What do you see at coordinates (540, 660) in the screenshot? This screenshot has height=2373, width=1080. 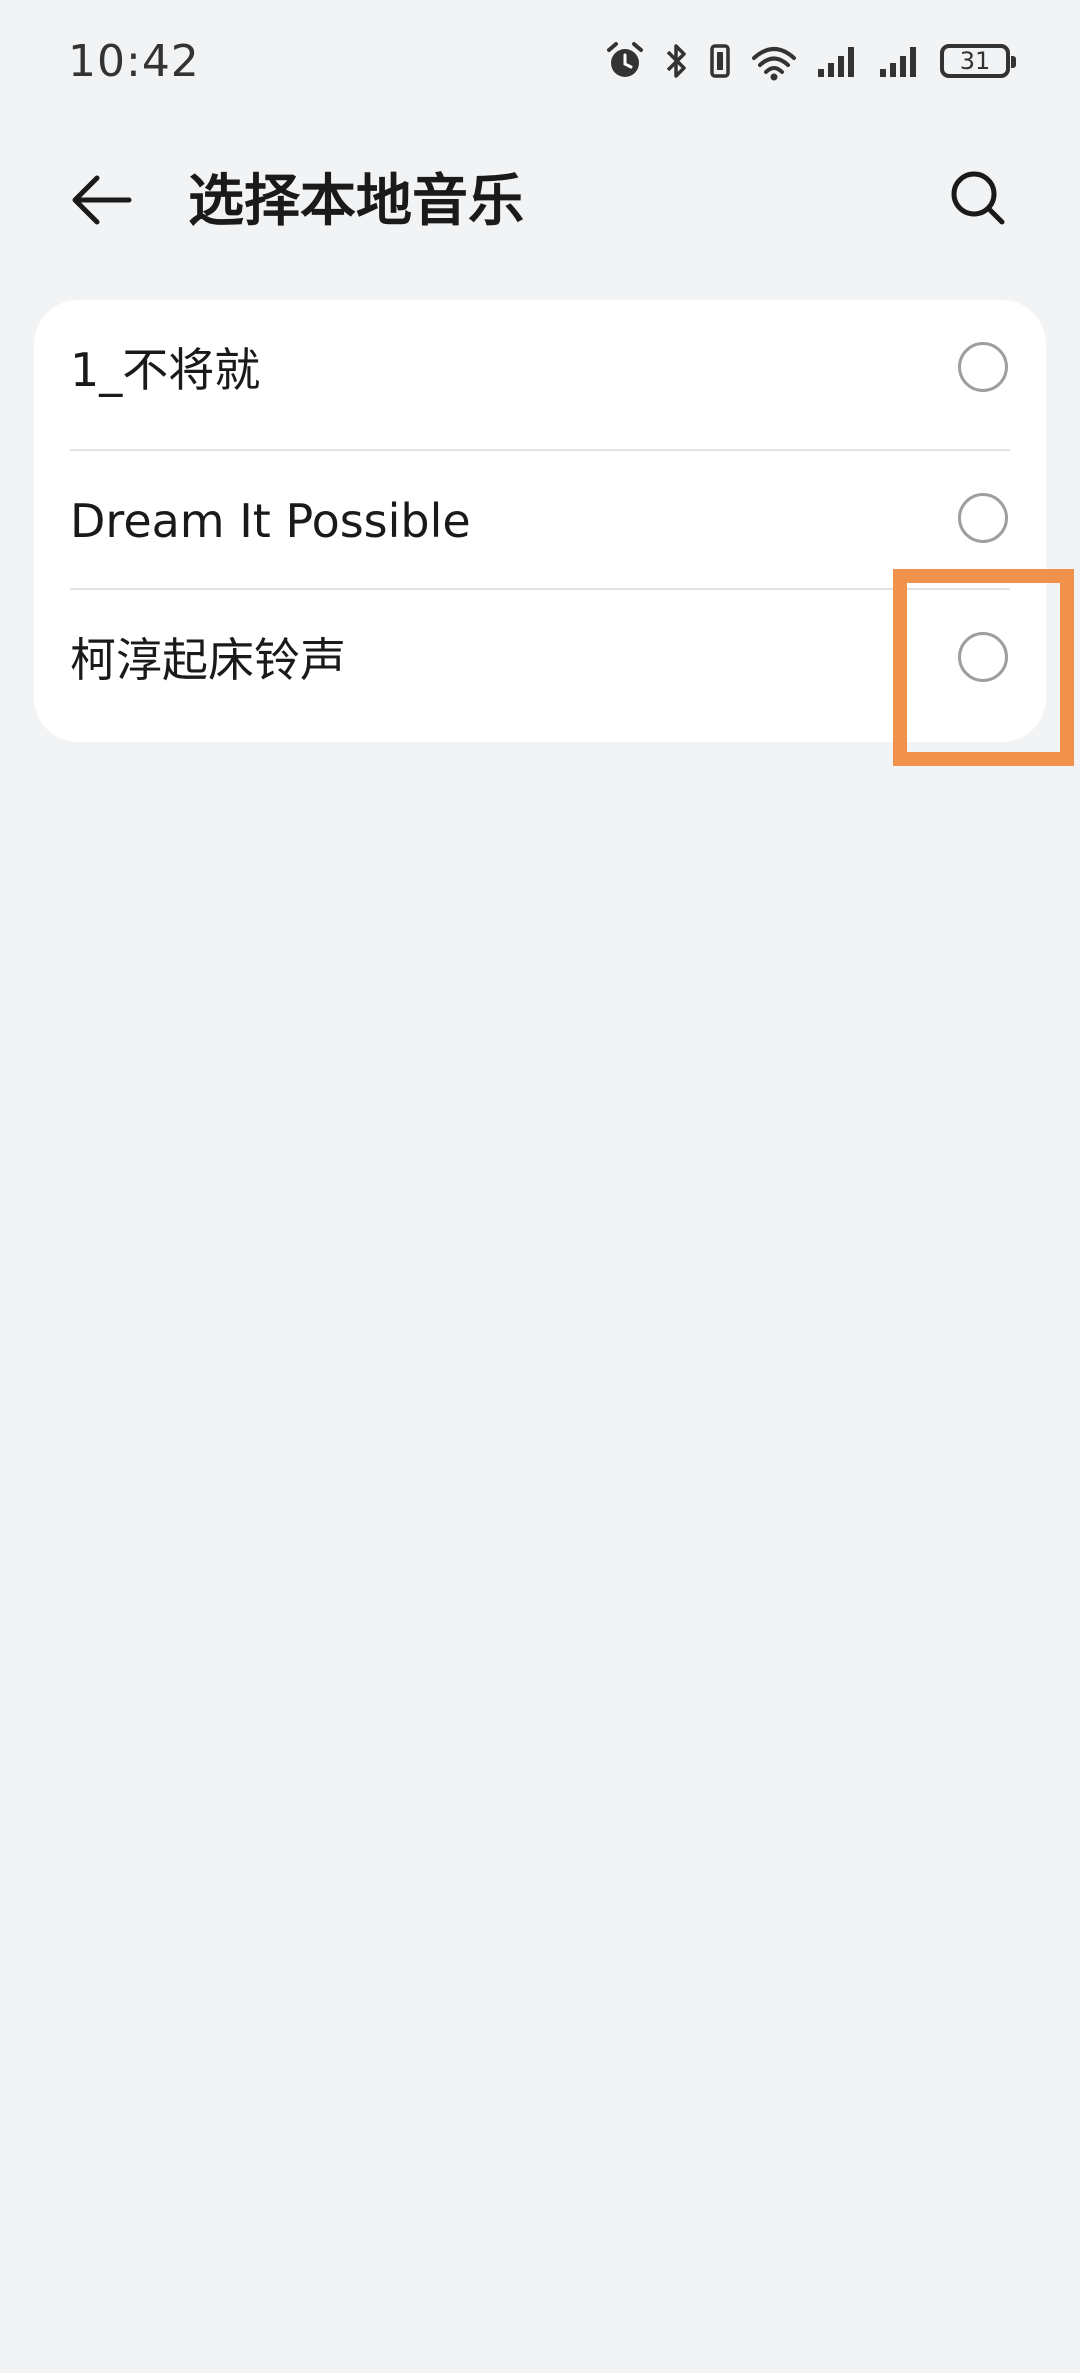 I see `list-item: 柯淳起床铃声` at bounding box center [540, 660].